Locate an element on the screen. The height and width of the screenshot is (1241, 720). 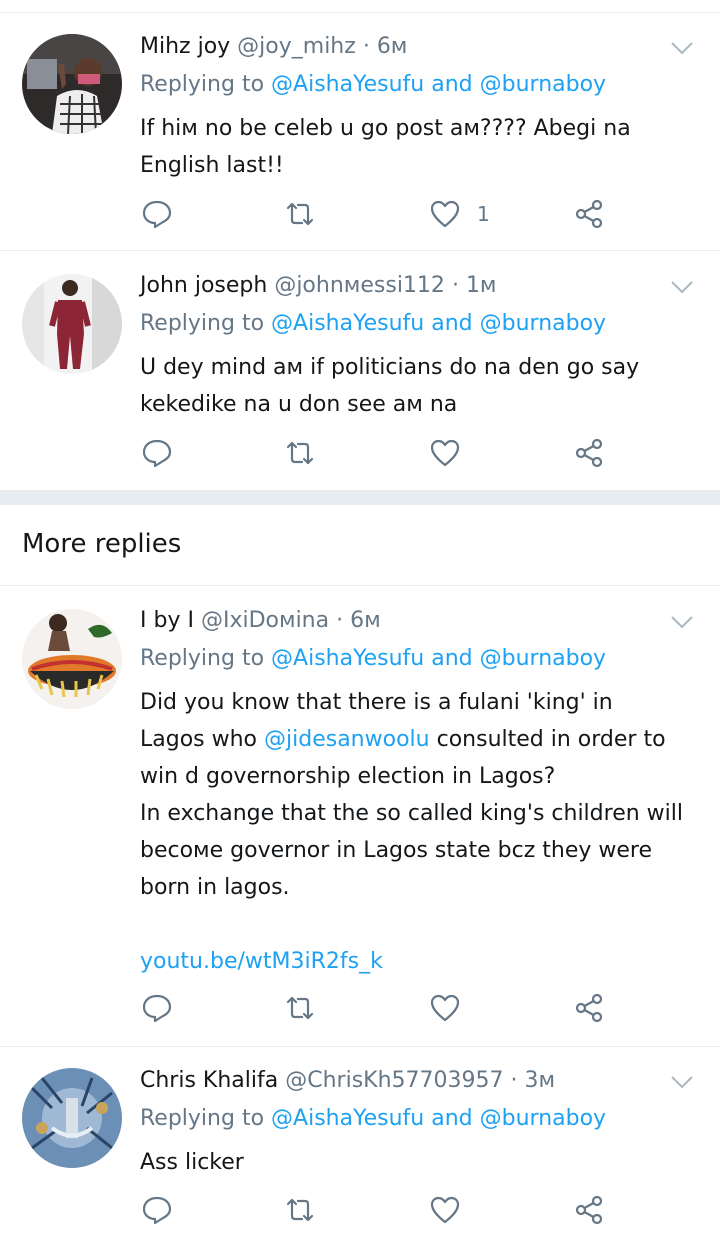
user-name: I by I is located at coordinates (167, 620).